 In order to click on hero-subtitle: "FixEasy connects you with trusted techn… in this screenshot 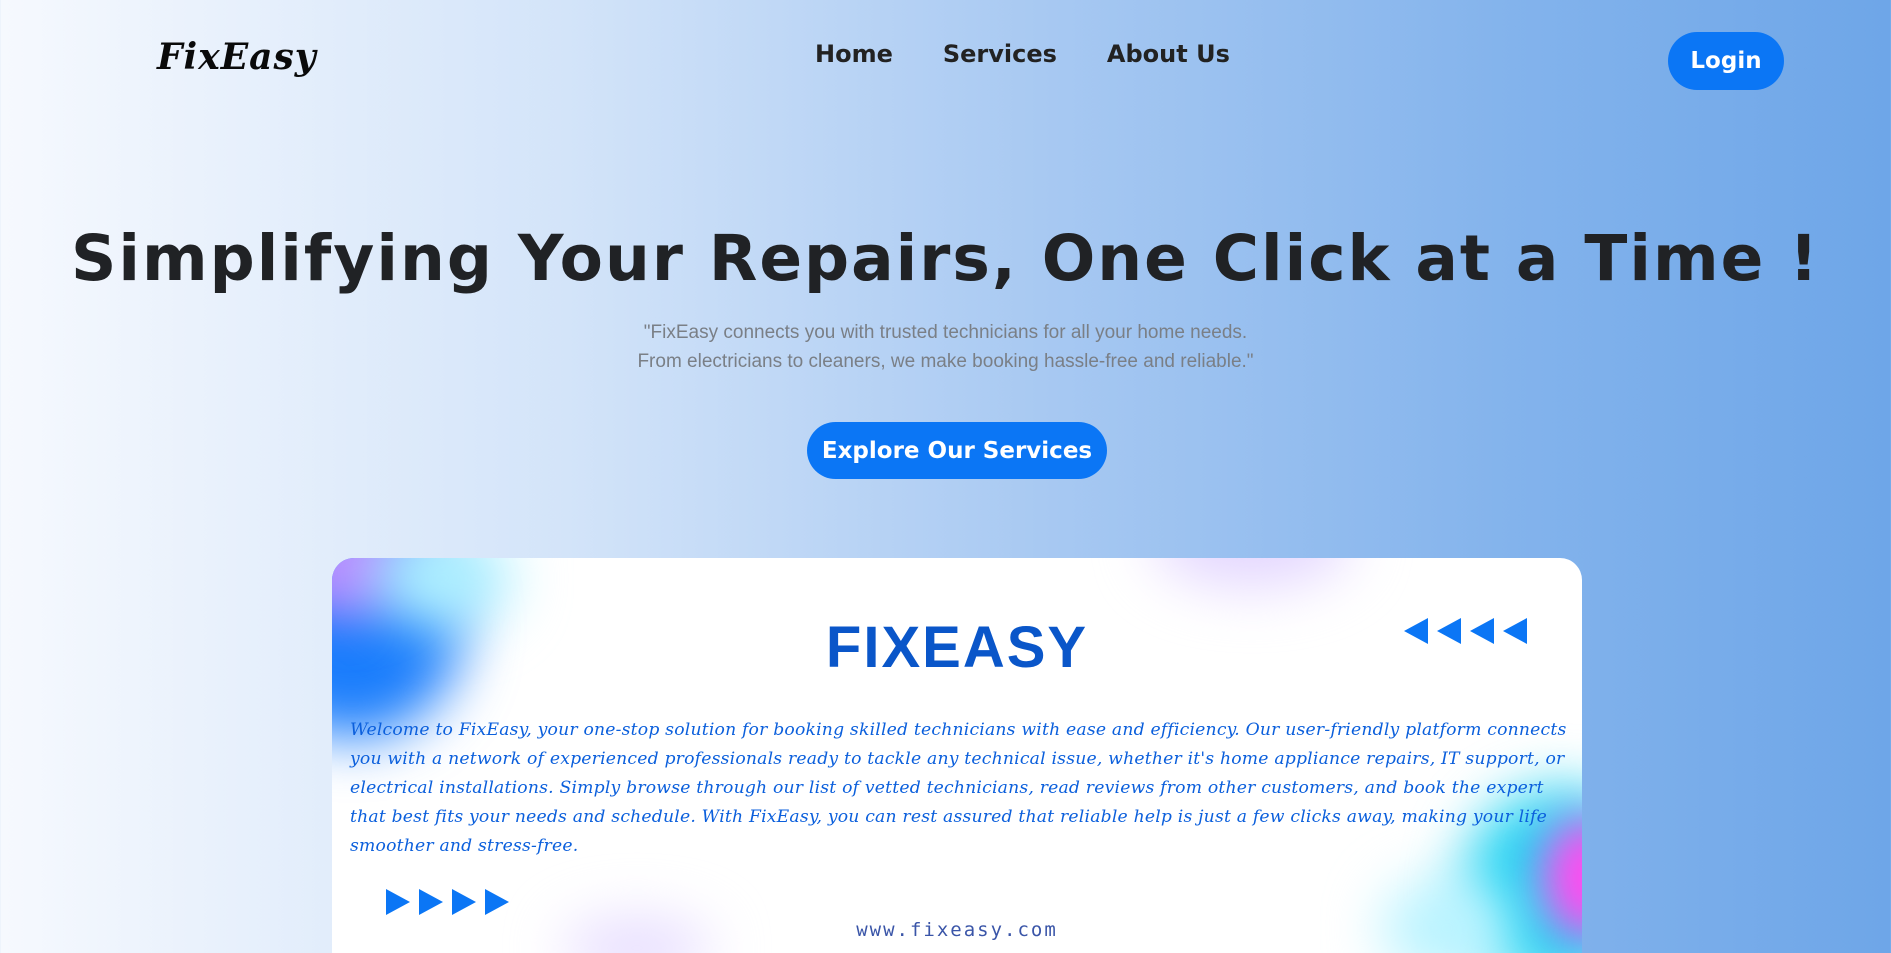, I will do `click(945, 347)`.